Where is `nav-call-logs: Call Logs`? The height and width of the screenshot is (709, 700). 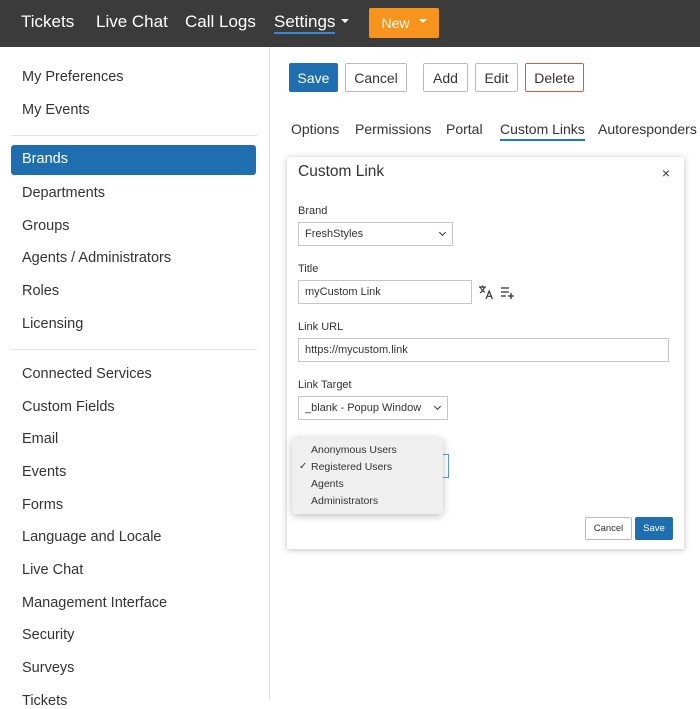 nav-call-logs: Call Logs is located at coordinates (220, 22).